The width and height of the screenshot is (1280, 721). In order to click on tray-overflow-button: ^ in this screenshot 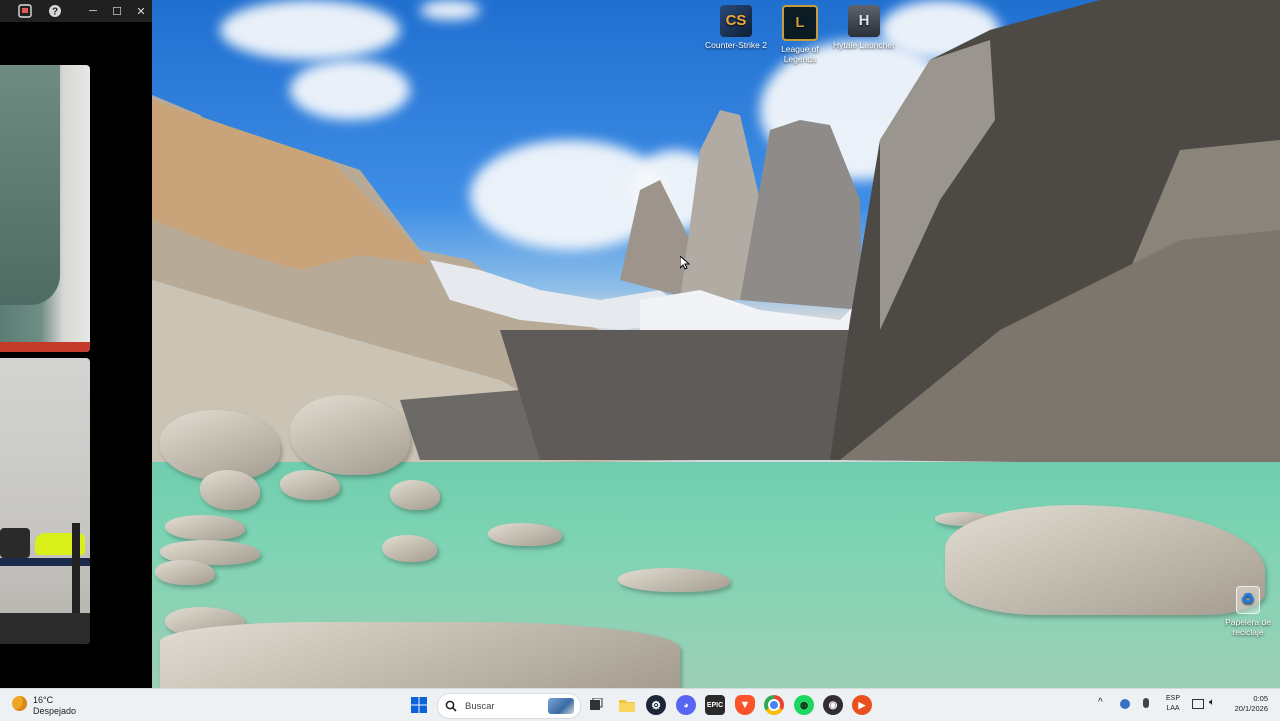, I will do `click(1100, 702)`.